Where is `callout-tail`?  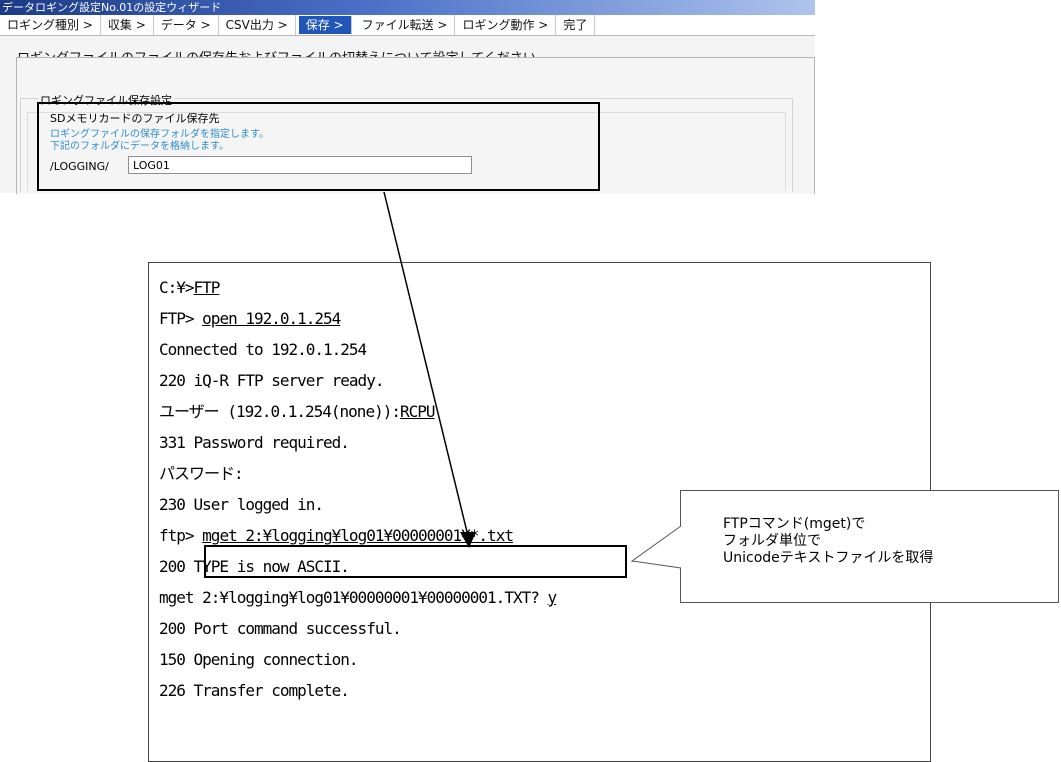 callout-tail is located at coordinates (656, 547).